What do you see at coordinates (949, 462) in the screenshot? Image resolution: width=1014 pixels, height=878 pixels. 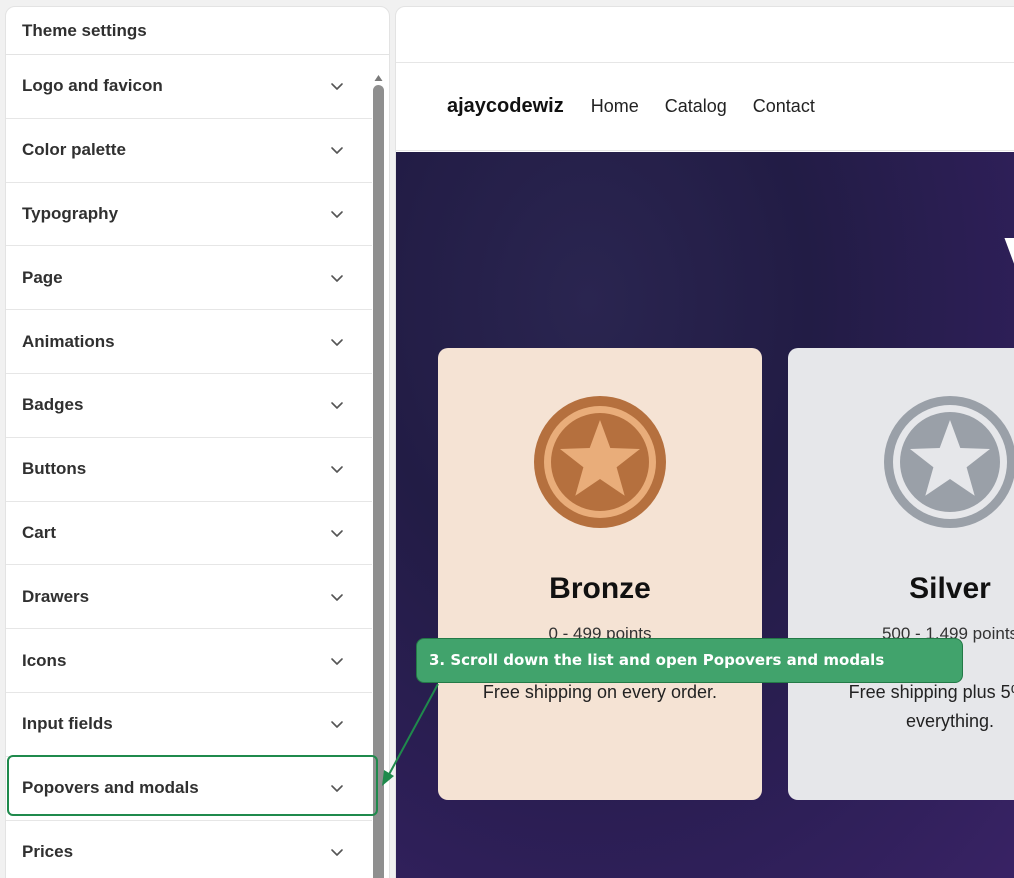 I see `silver-medal-icon` at bounding box center [949, 462].